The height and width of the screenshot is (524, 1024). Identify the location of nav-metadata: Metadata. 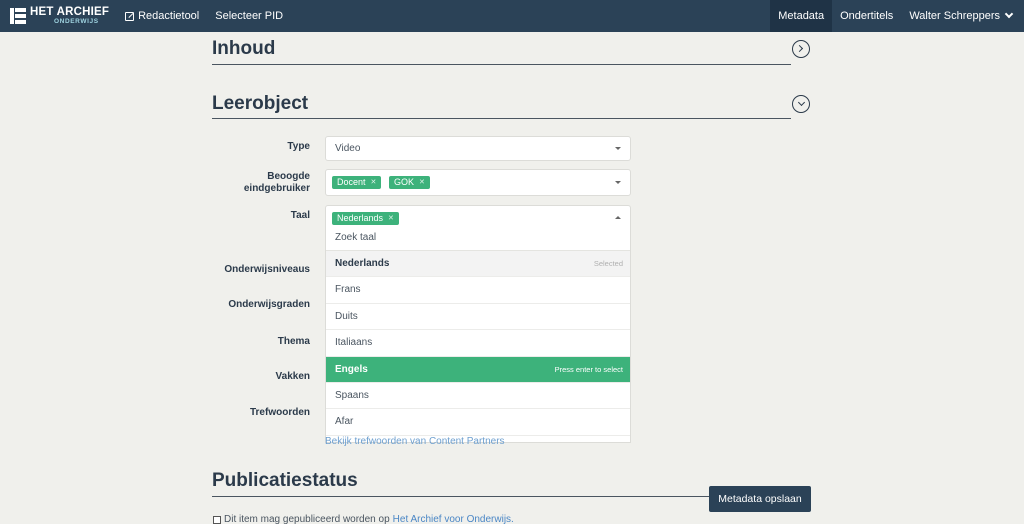
(801, 16).